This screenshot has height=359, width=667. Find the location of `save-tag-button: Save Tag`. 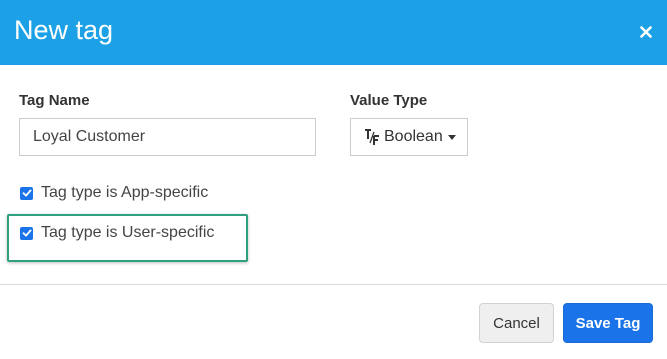

save-tag-button: Save Tag is located at coordinates (608, 323).